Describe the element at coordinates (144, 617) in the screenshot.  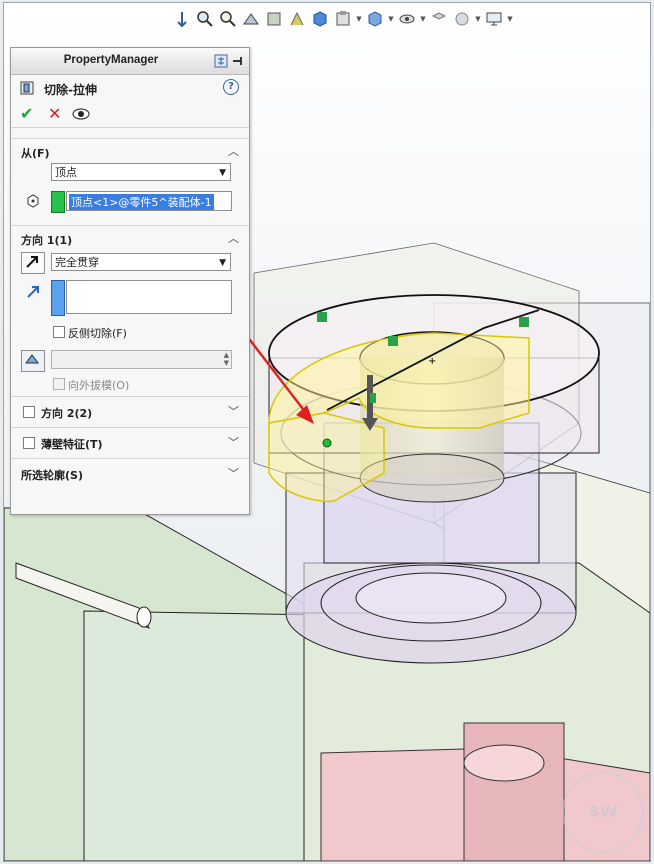
I see `rod-end` at that location.